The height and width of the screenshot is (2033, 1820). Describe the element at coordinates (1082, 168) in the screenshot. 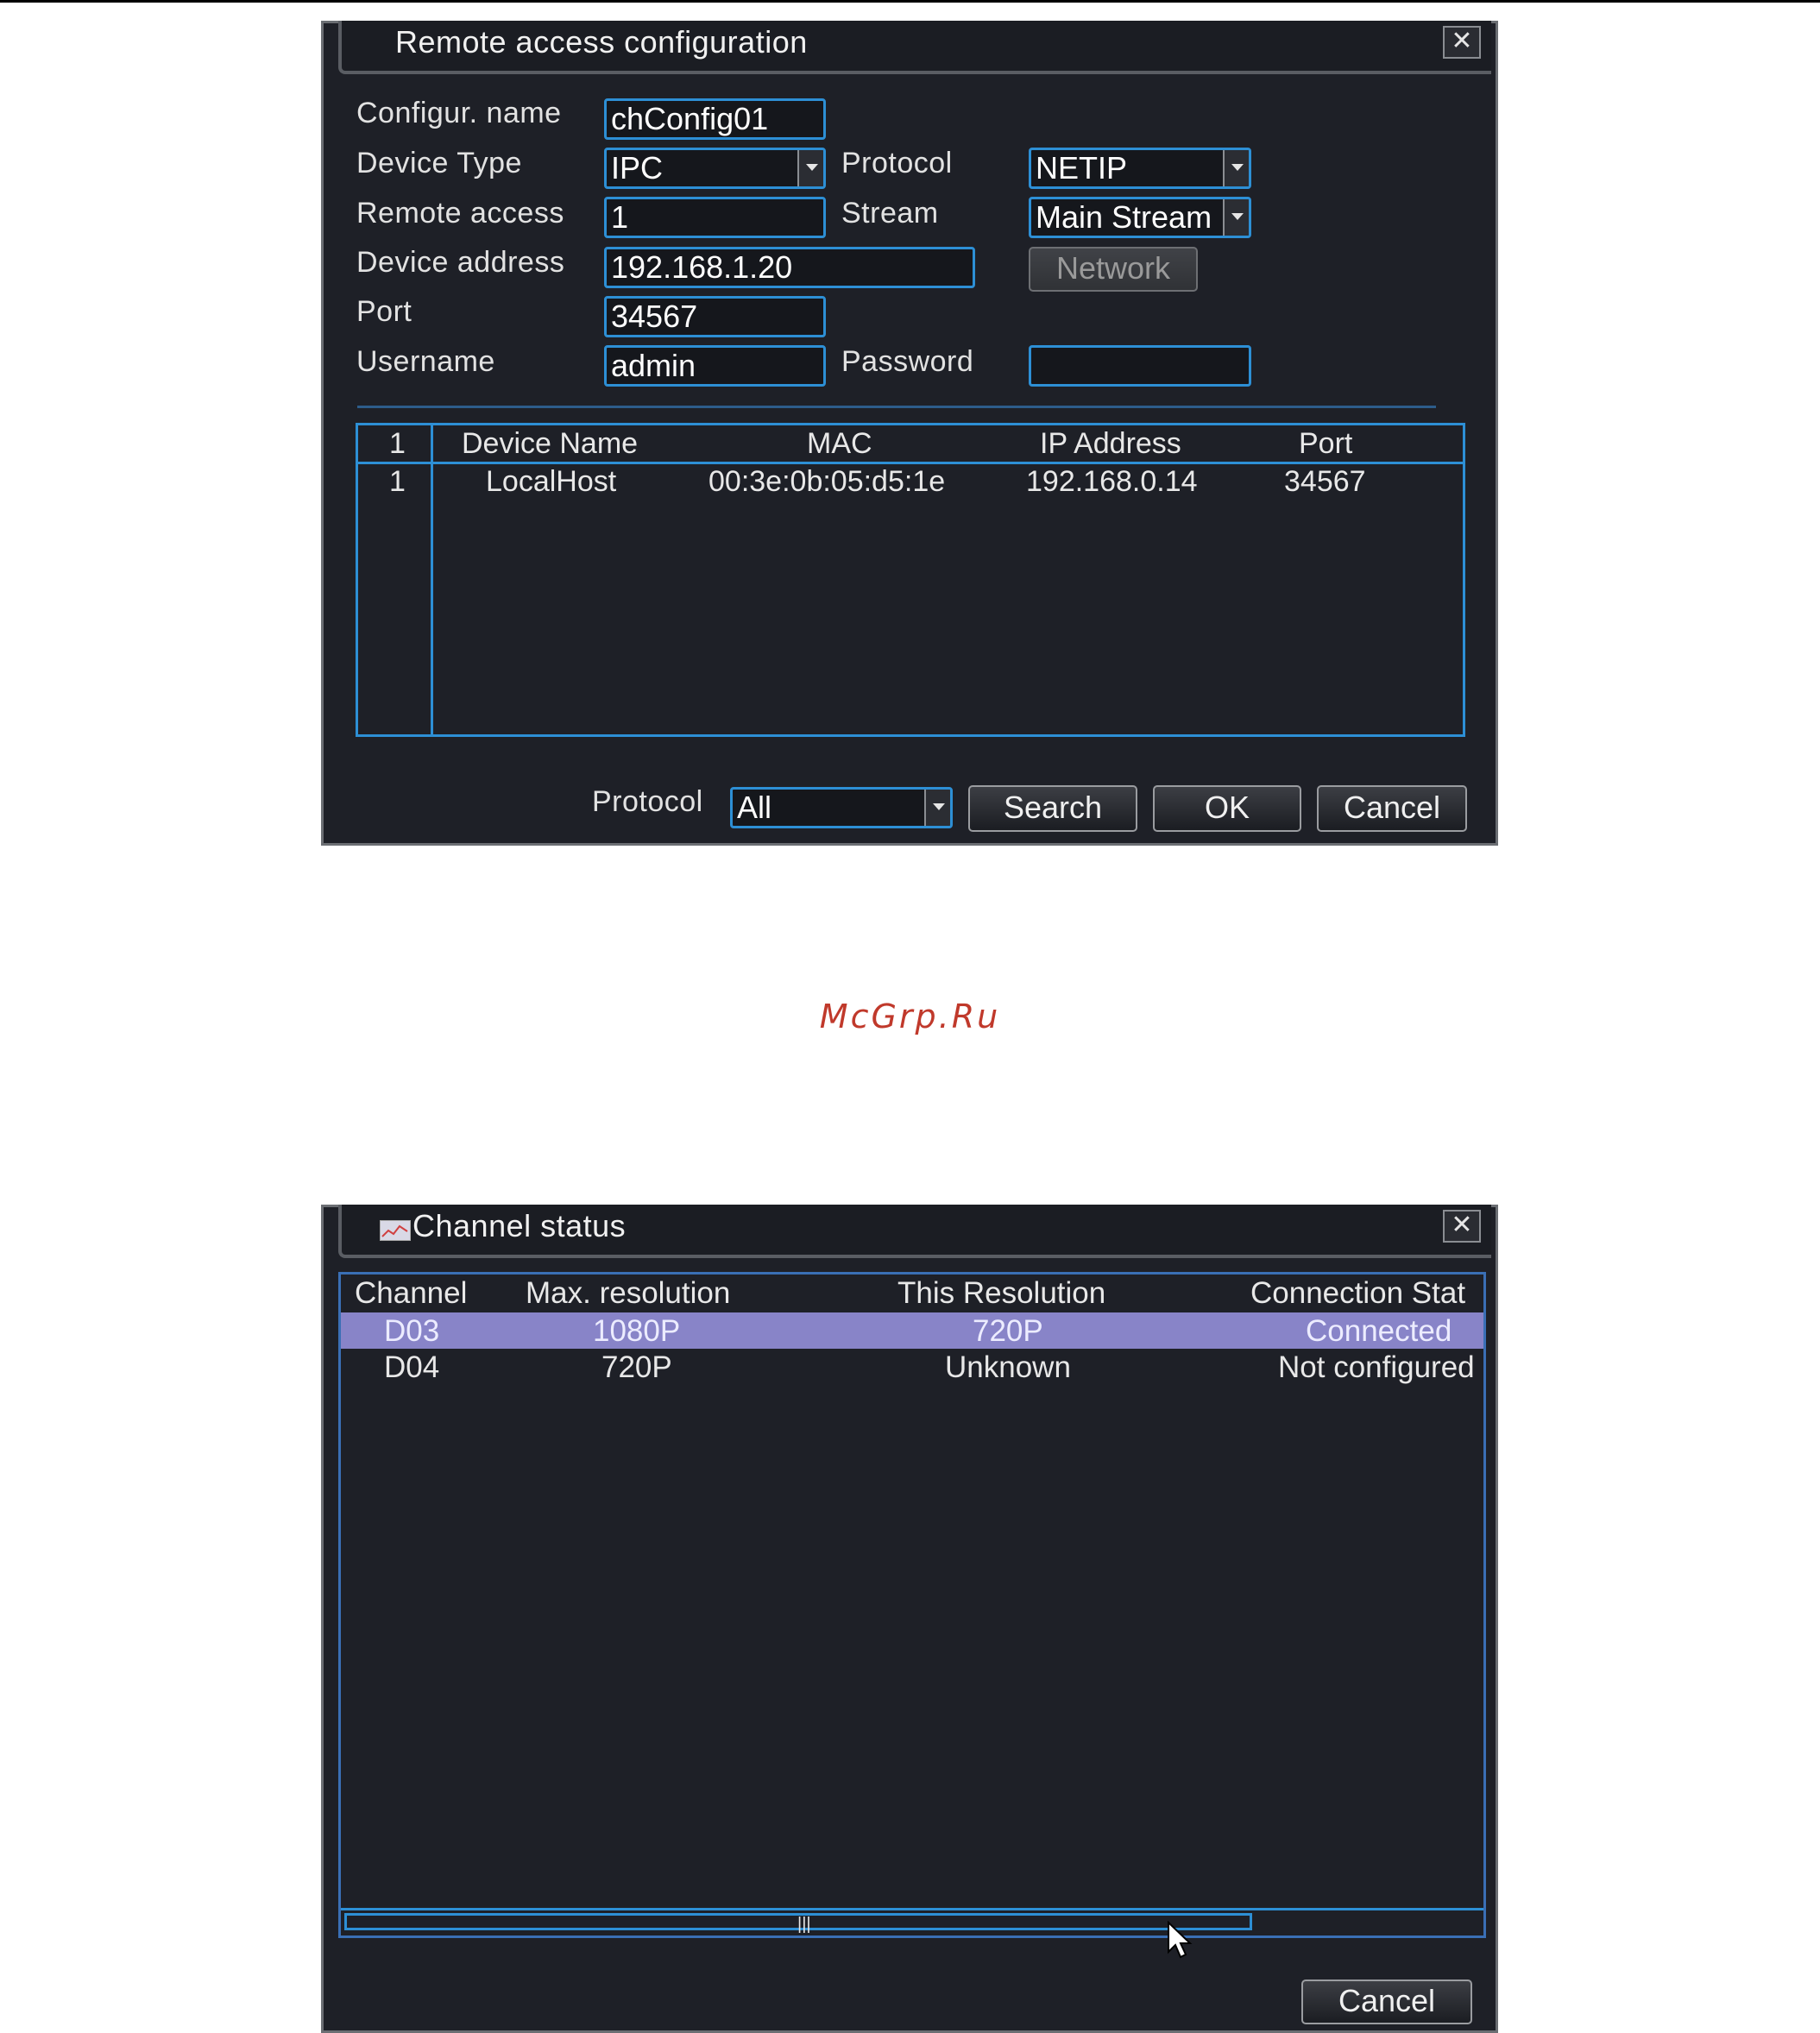

I see `protocol-value: NETIP` at that location.